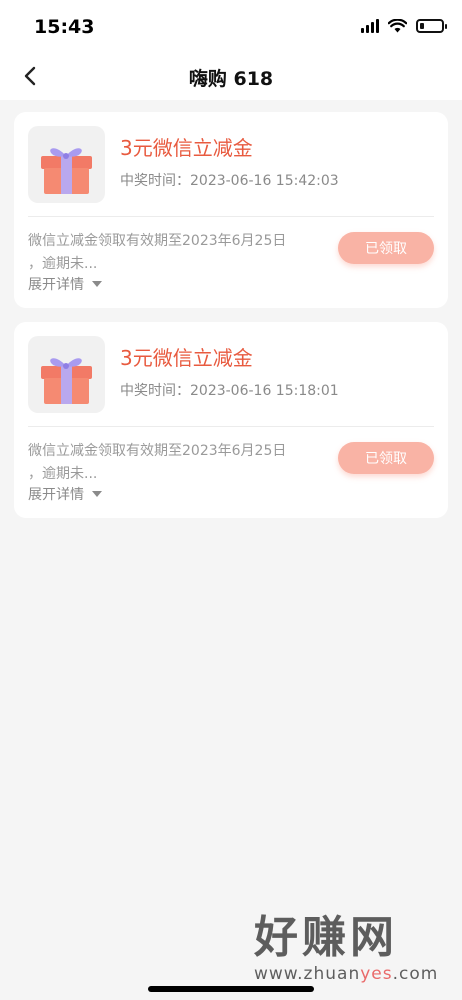 The width and height of the screenshot is (462, 1000). I want to click on watermark-url: www.zhuanyes.com, so click(349, 974).